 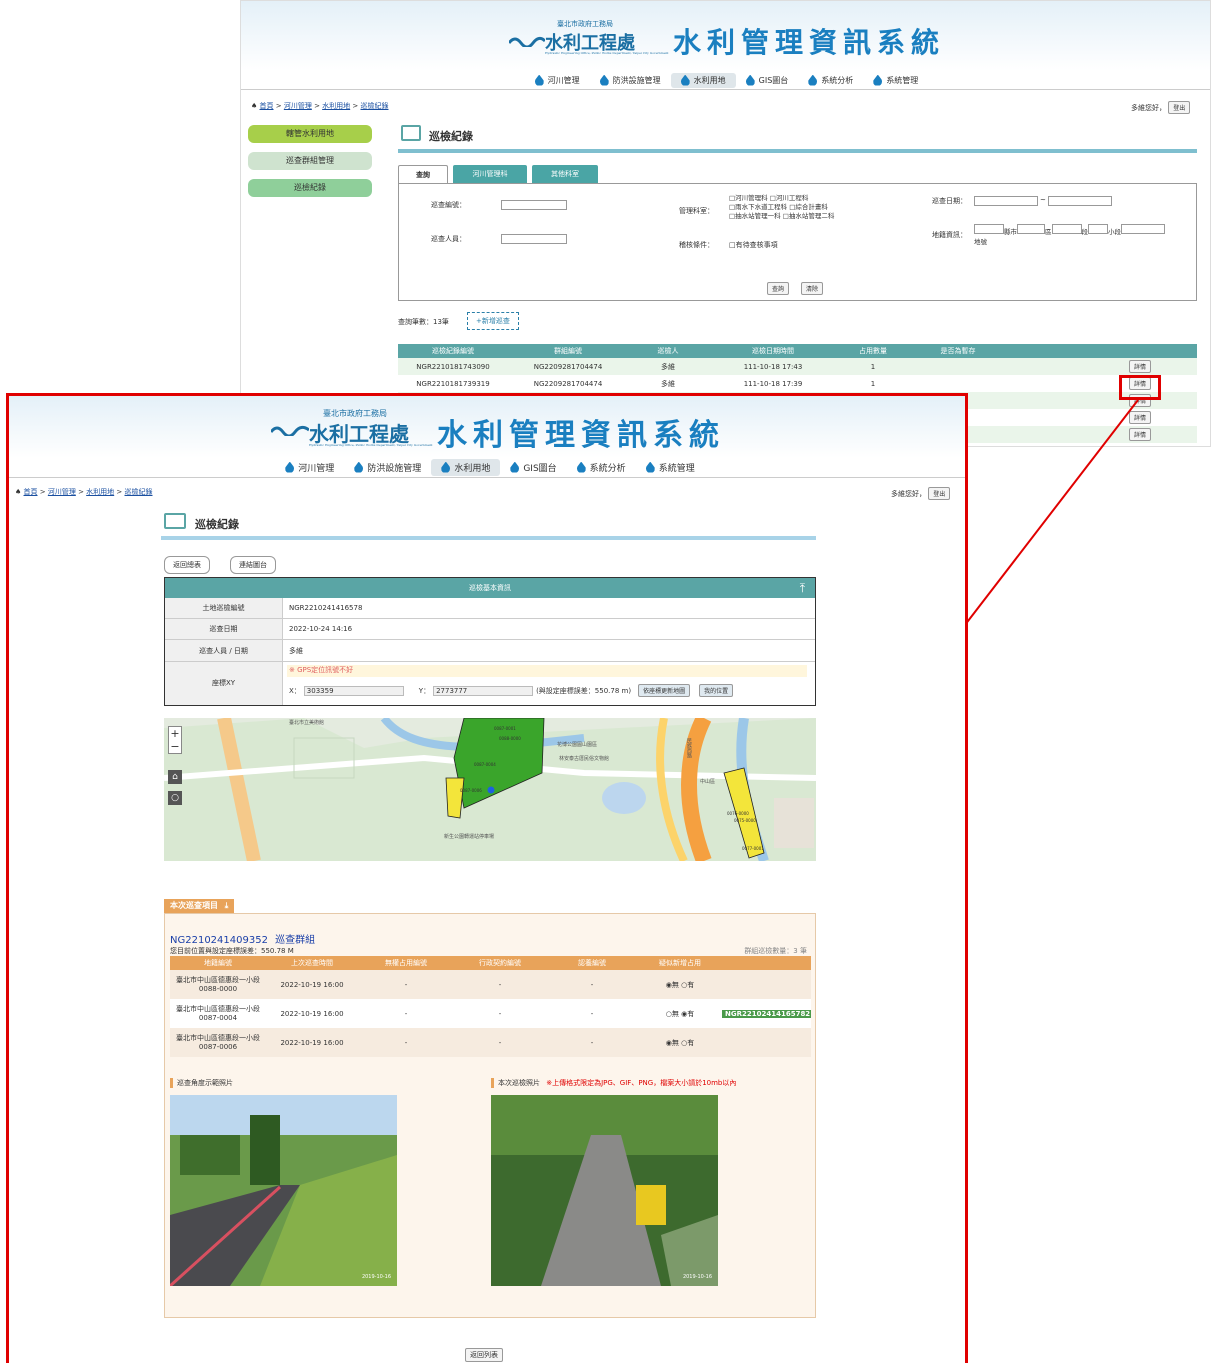 What do you see at coordinates (295, 690) in the screenshot?
I see `x-label: X：` at bounding box center [295, 690].